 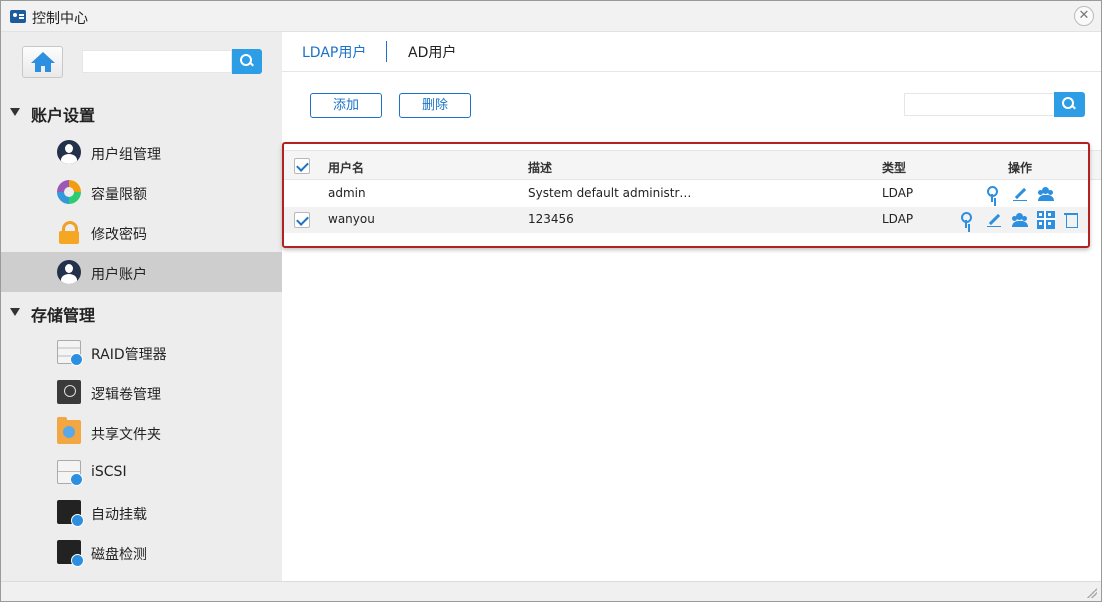 I want to click on quota-pie-icon, so click(x=69, y=192).